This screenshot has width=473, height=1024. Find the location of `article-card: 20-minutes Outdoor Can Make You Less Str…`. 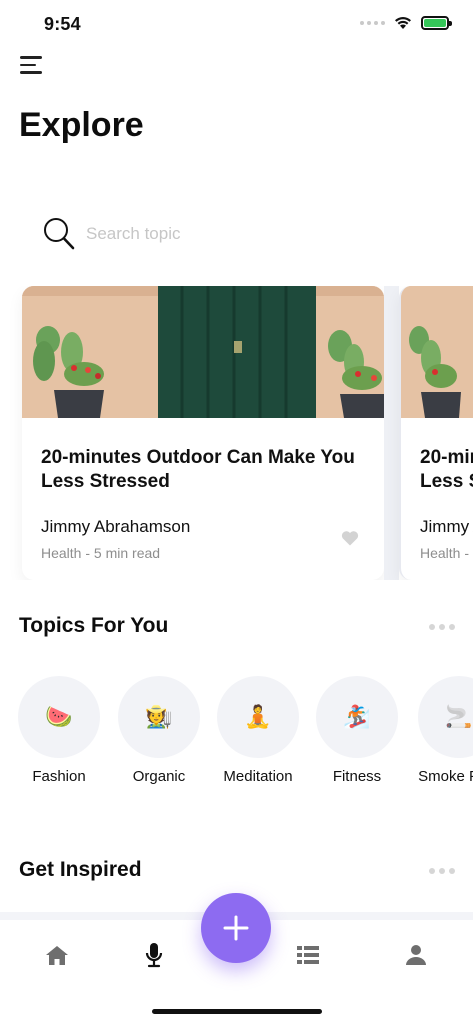

article-card: 20-minutes Outdoor Can Make You Less Str… is located at coordinates (436, 433).